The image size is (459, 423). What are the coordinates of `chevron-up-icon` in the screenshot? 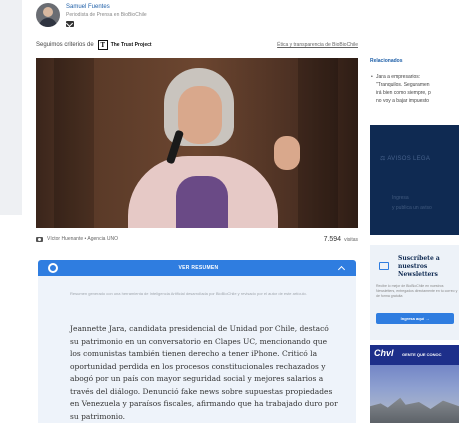 It's located at (341, 269).